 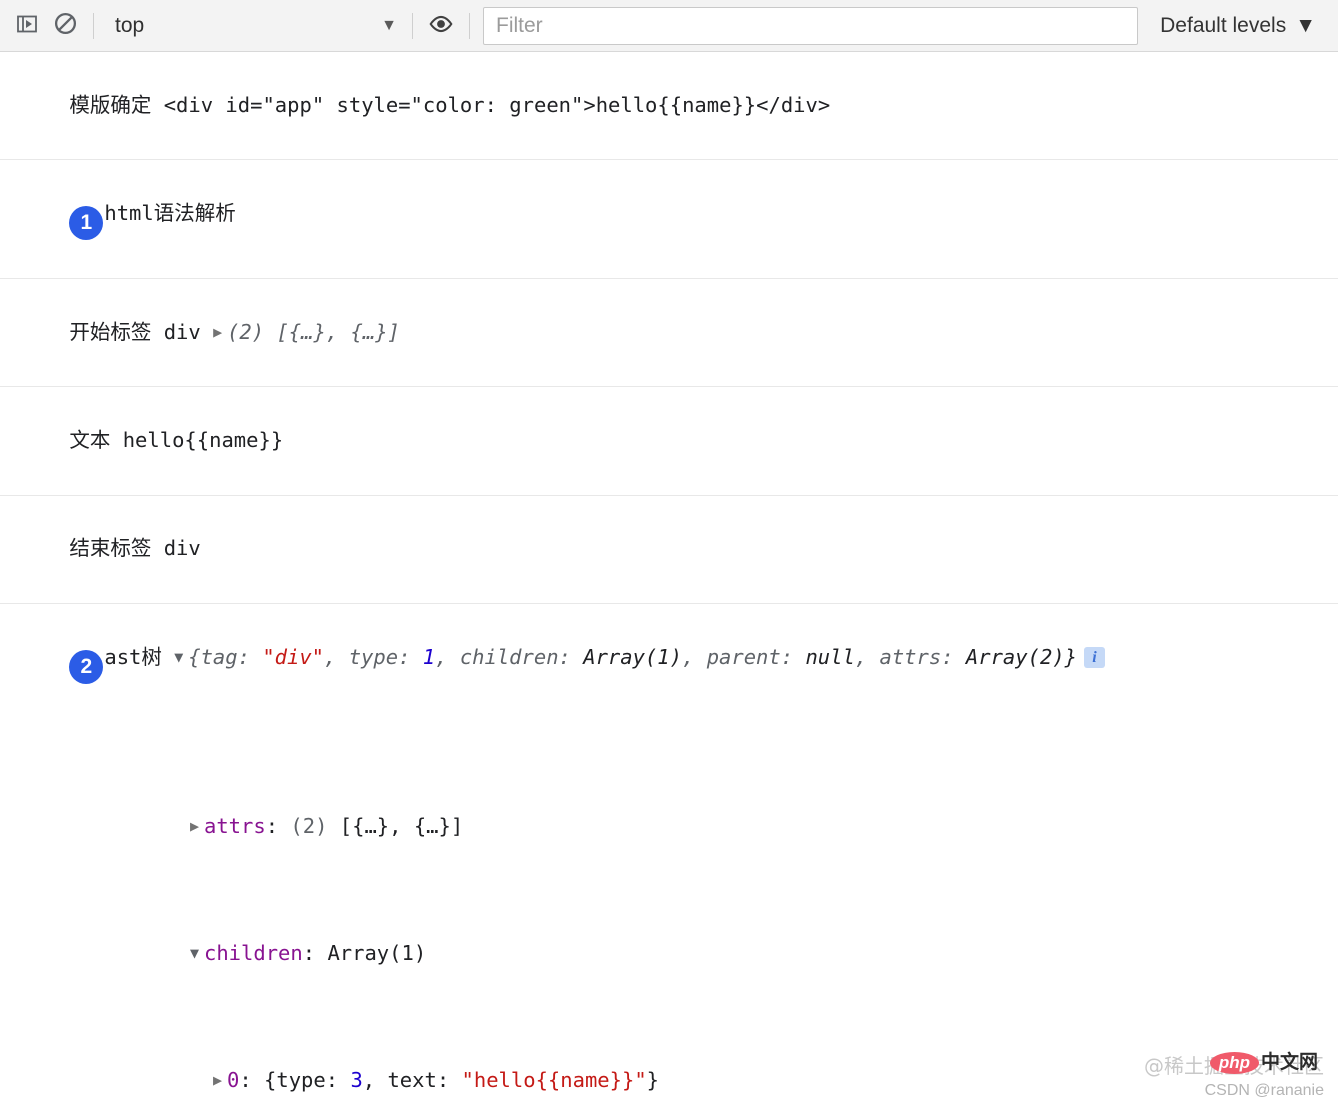 What do you see at coordinates (182, 331) in the screenshot?
I see `start-tag-name: div` at bounding box center [182, 331].